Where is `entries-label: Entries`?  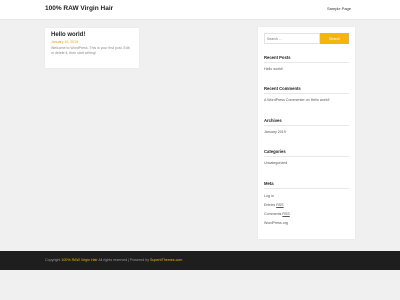
entries-label: Entries is located at coordinates (270, 205).